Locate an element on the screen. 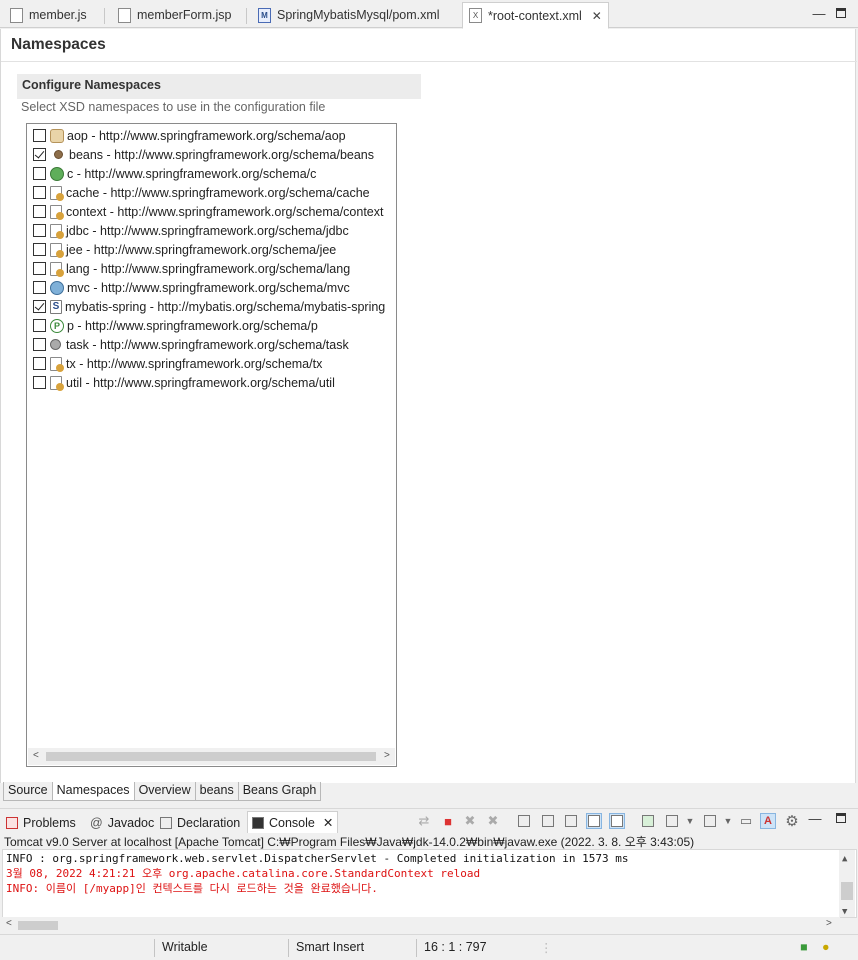 The image size is (858, 960). show-on-stdout-icon is located at coordinates (594, 821).